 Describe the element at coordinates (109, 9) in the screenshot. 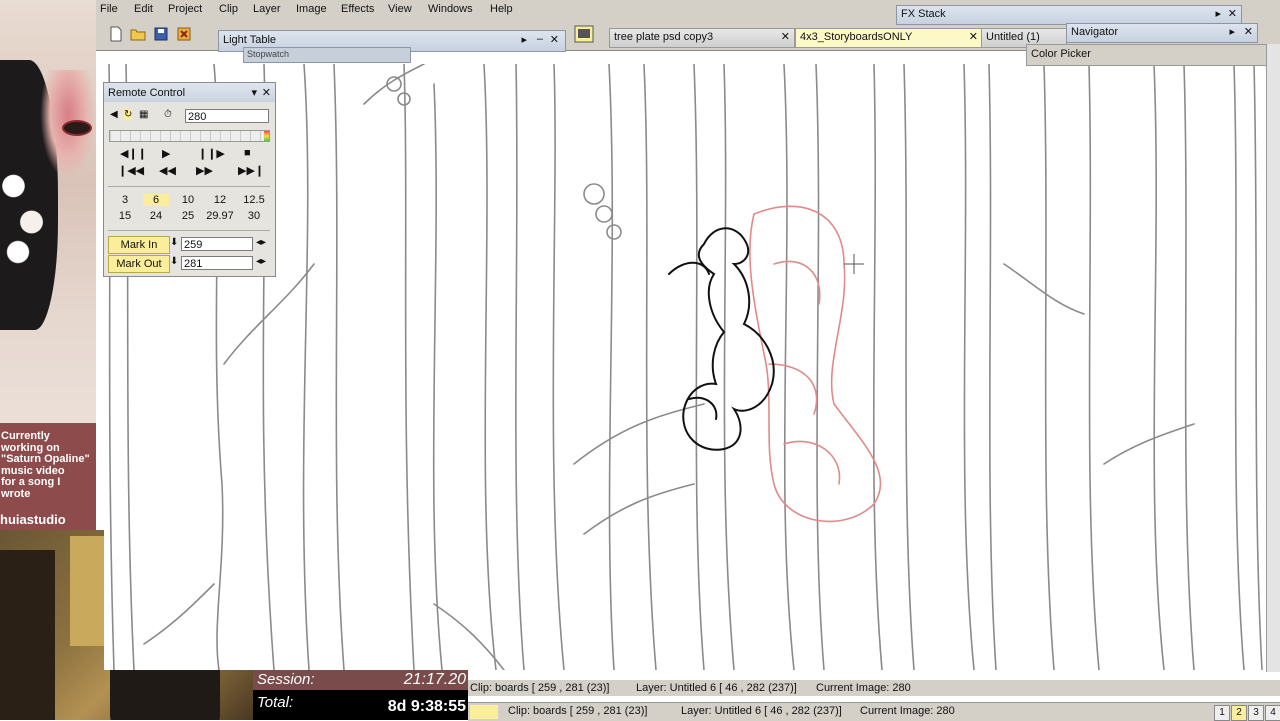

I see `menu-file: File` at that location.